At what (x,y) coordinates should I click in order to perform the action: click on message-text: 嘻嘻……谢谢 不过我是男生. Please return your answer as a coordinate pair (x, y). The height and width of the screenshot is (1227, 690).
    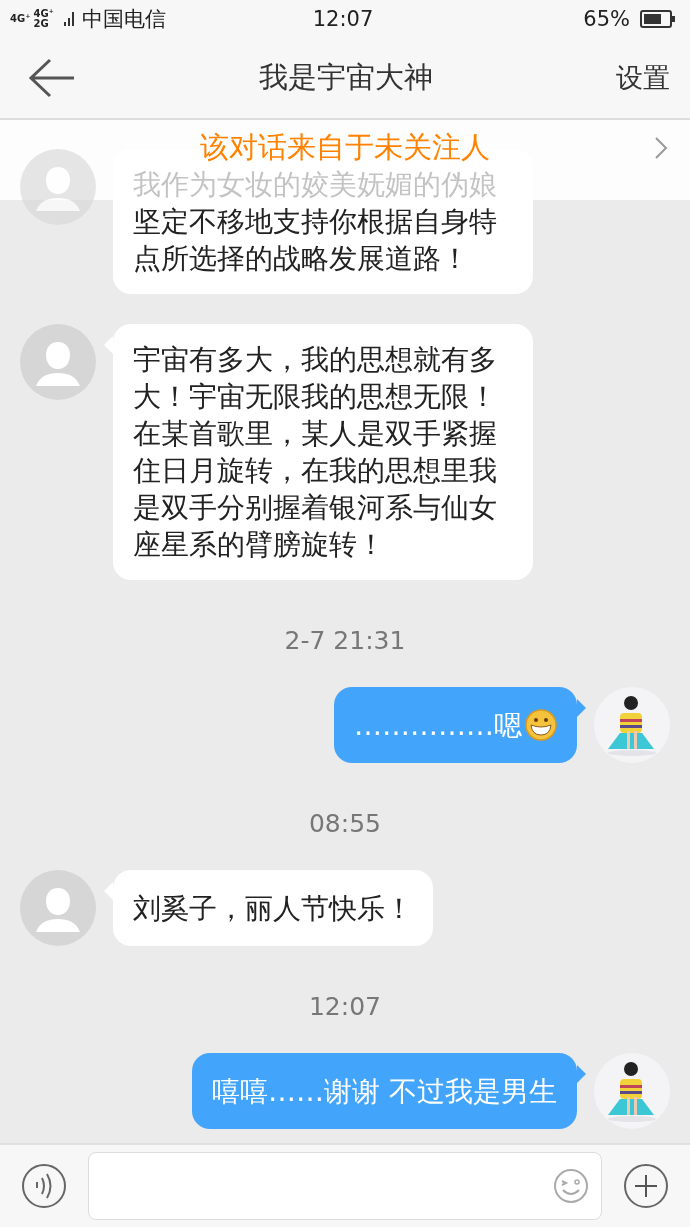
    Looking at the image, I should click on (384, 1091).